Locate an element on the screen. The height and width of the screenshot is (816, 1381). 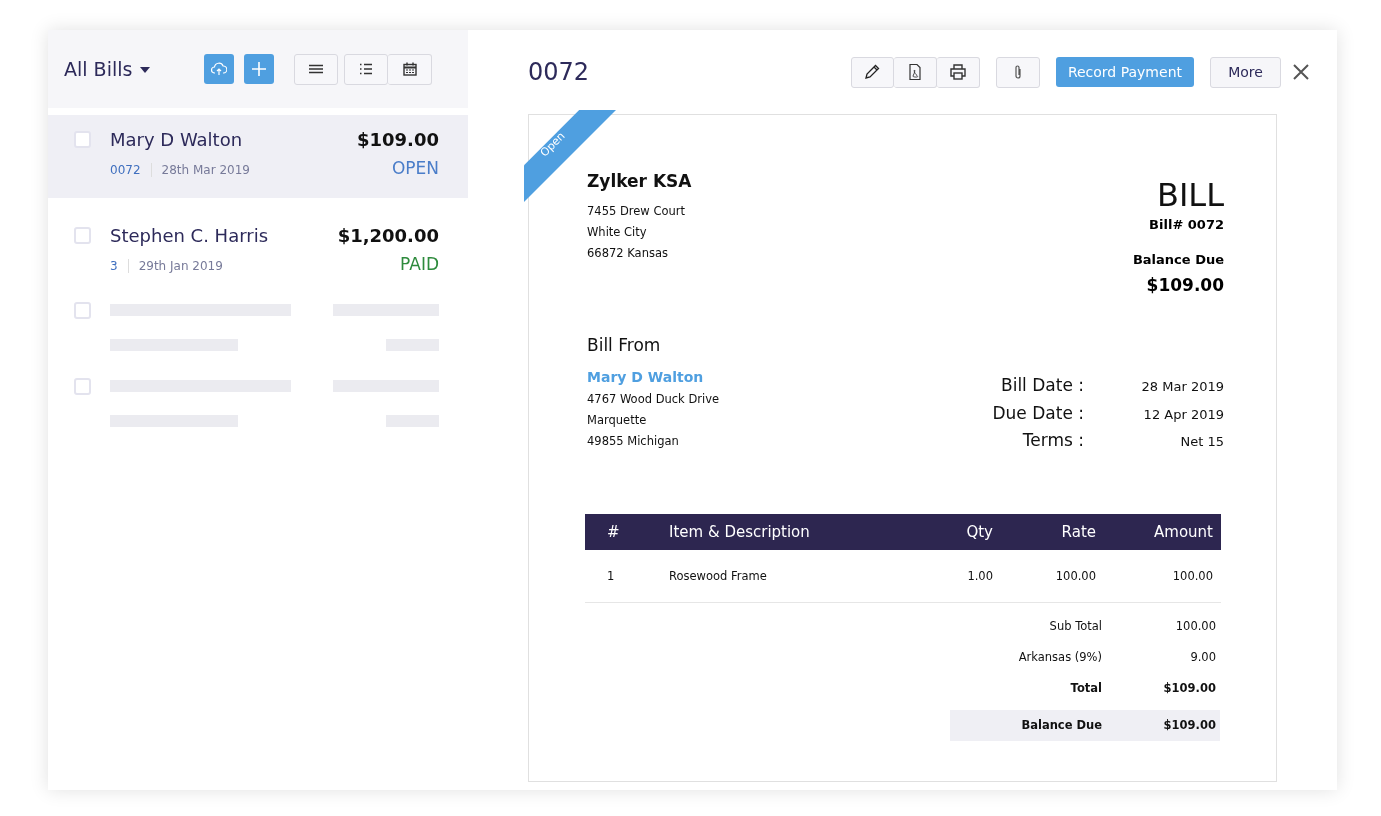
address-line: White City is located at coordinates (617, 232).